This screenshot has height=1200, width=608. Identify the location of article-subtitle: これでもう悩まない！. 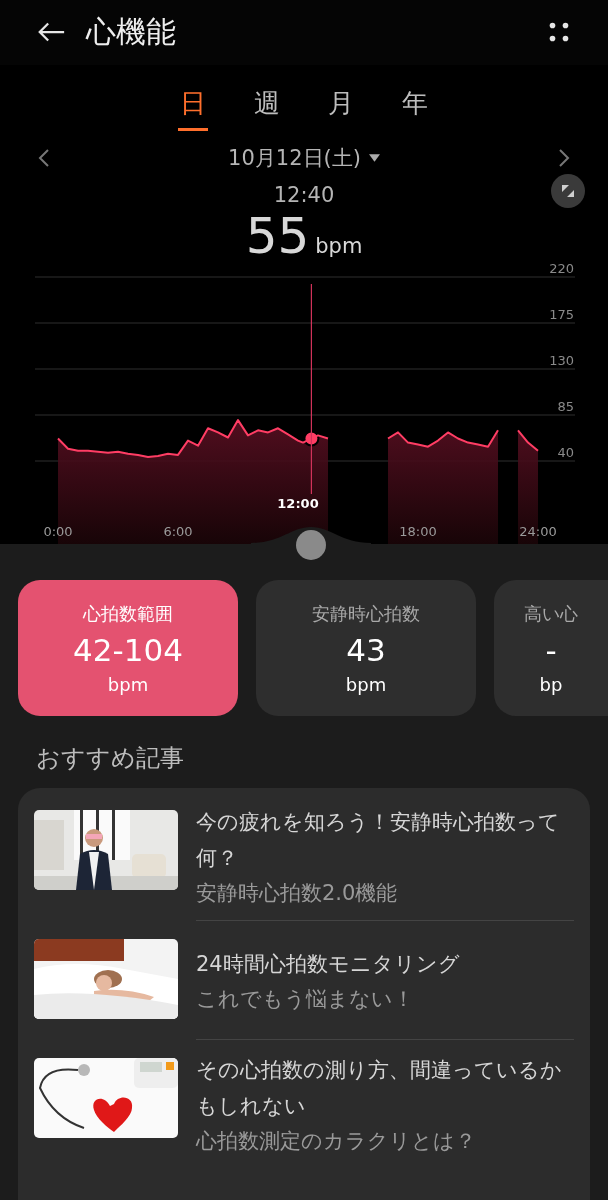
(305, 999).